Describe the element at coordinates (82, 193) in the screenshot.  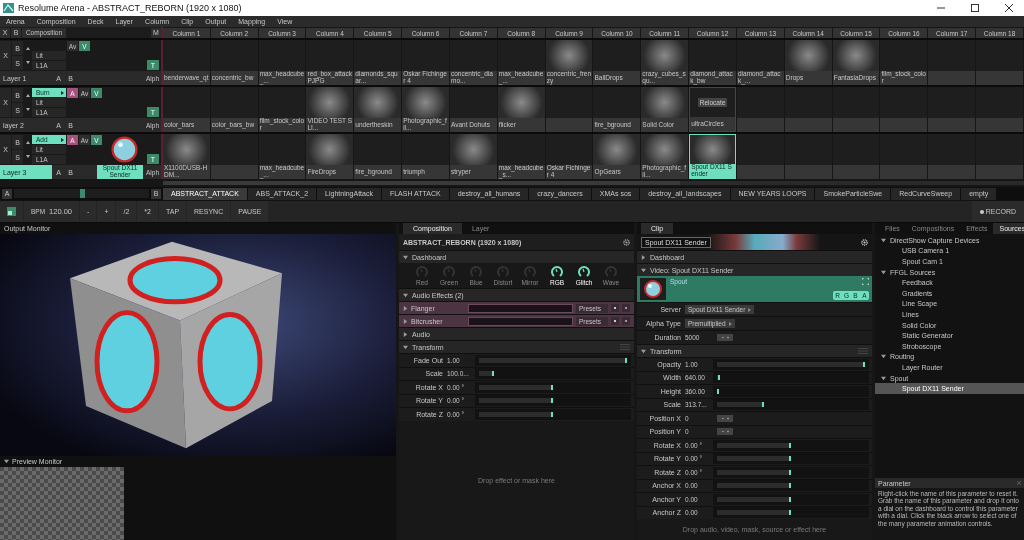
I see `crossfader-handle` at that location.